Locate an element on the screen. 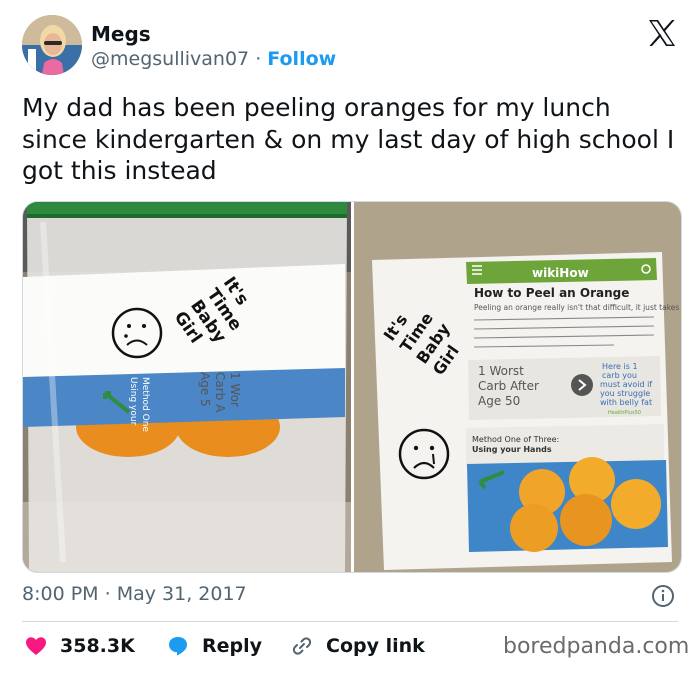  tweet-time: 8:00 PM is located at coordinates (60, 594).